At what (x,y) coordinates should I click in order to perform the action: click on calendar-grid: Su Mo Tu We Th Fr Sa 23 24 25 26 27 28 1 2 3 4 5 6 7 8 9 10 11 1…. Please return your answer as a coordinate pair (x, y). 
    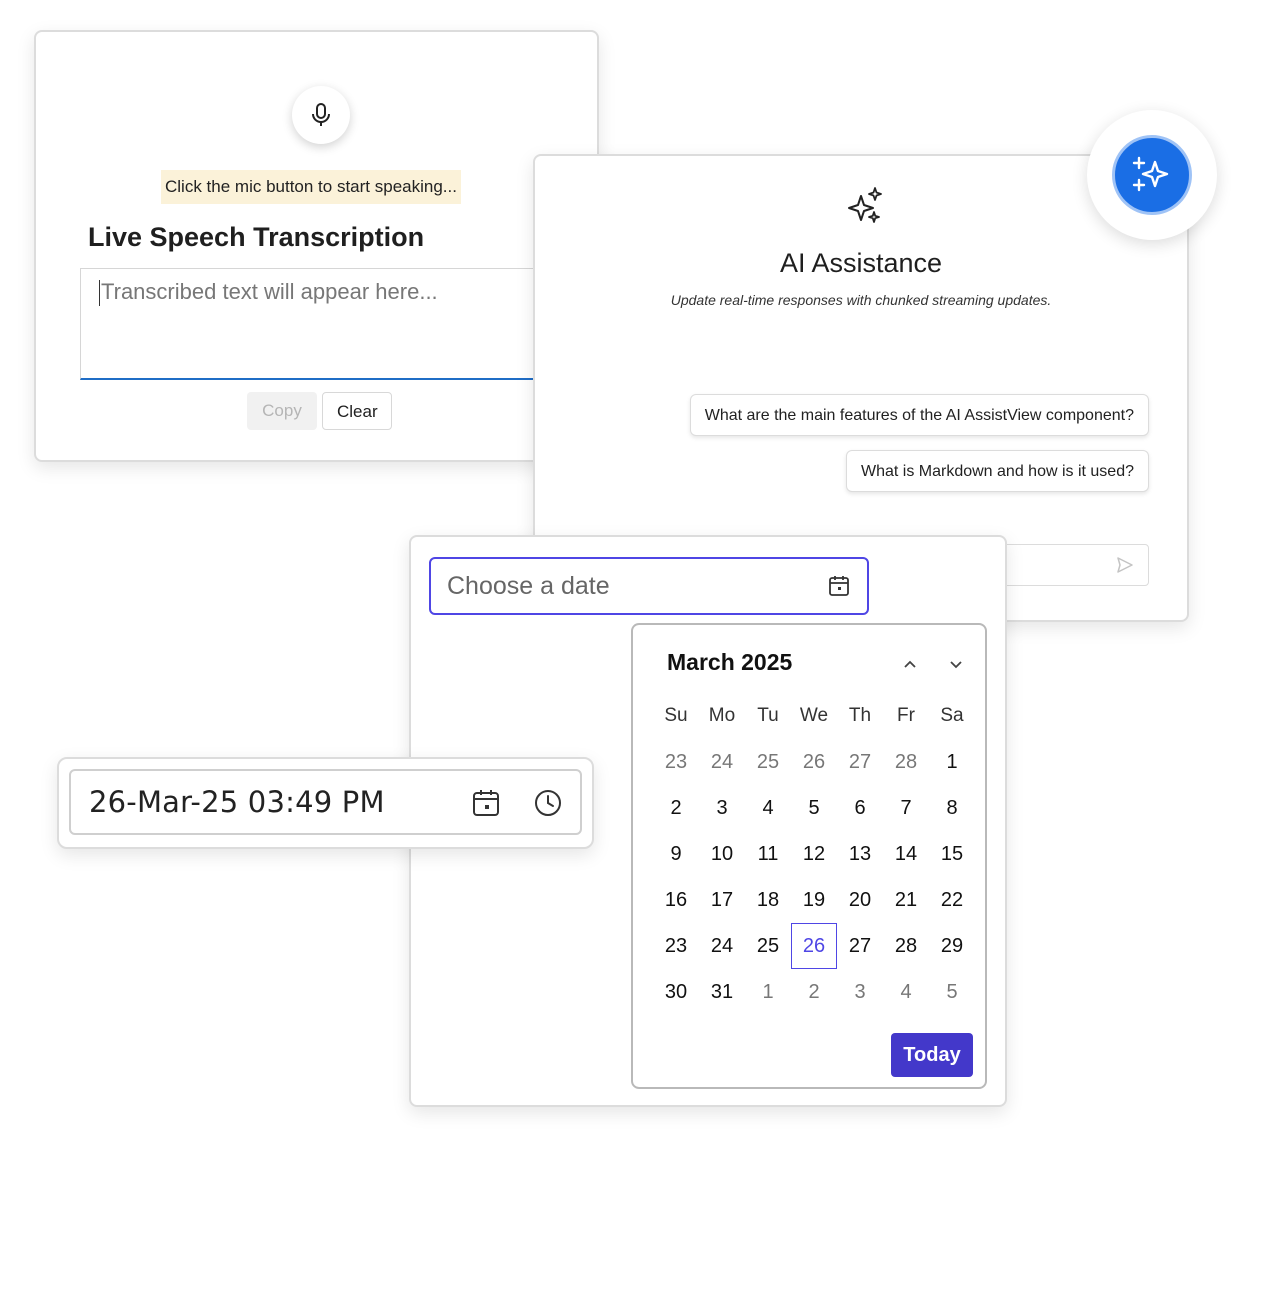
    Looking at the image, I should click on (814, 854).